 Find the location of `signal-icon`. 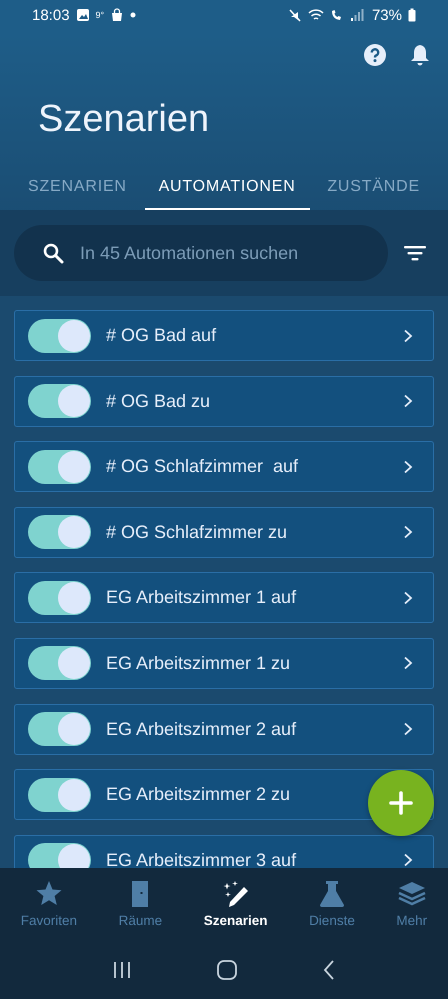

signal-icon is located at coordinates (357, 15).